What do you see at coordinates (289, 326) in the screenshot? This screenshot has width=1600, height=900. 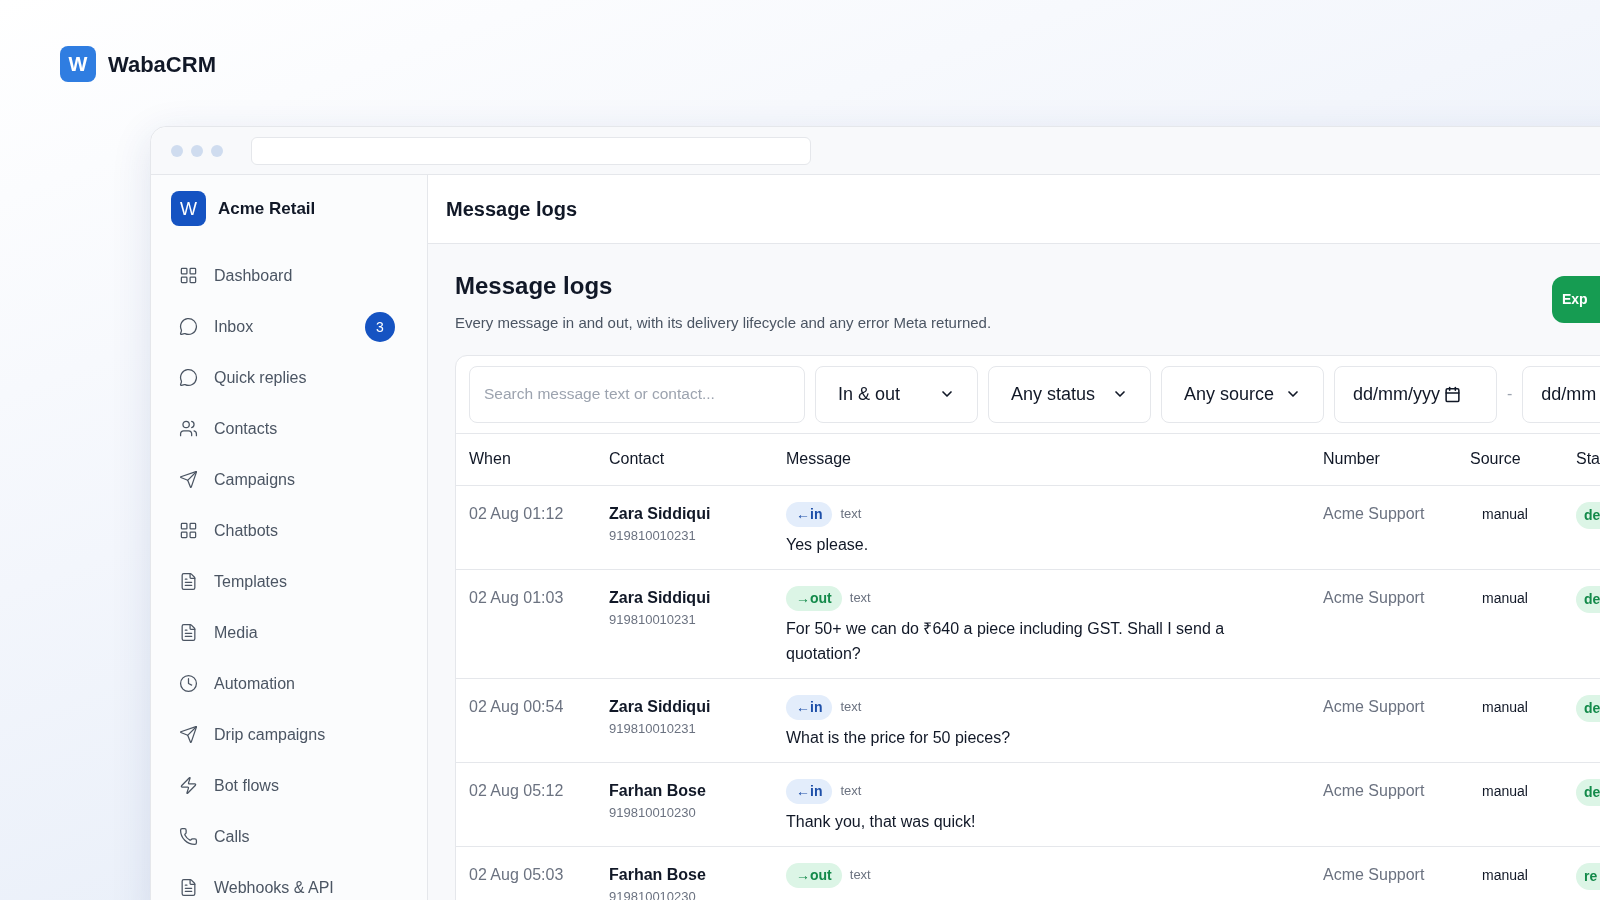 I see `nav-item: Inbox 3` at bounding box center [289, 326].